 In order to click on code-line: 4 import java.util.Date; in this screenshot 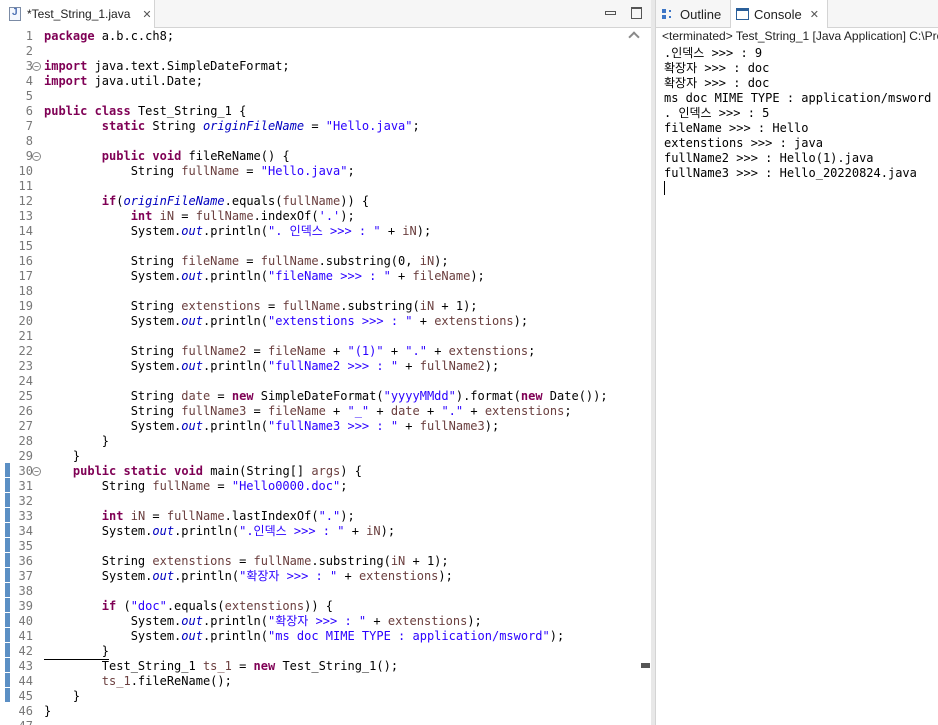, I will do `click(311, 81)`.